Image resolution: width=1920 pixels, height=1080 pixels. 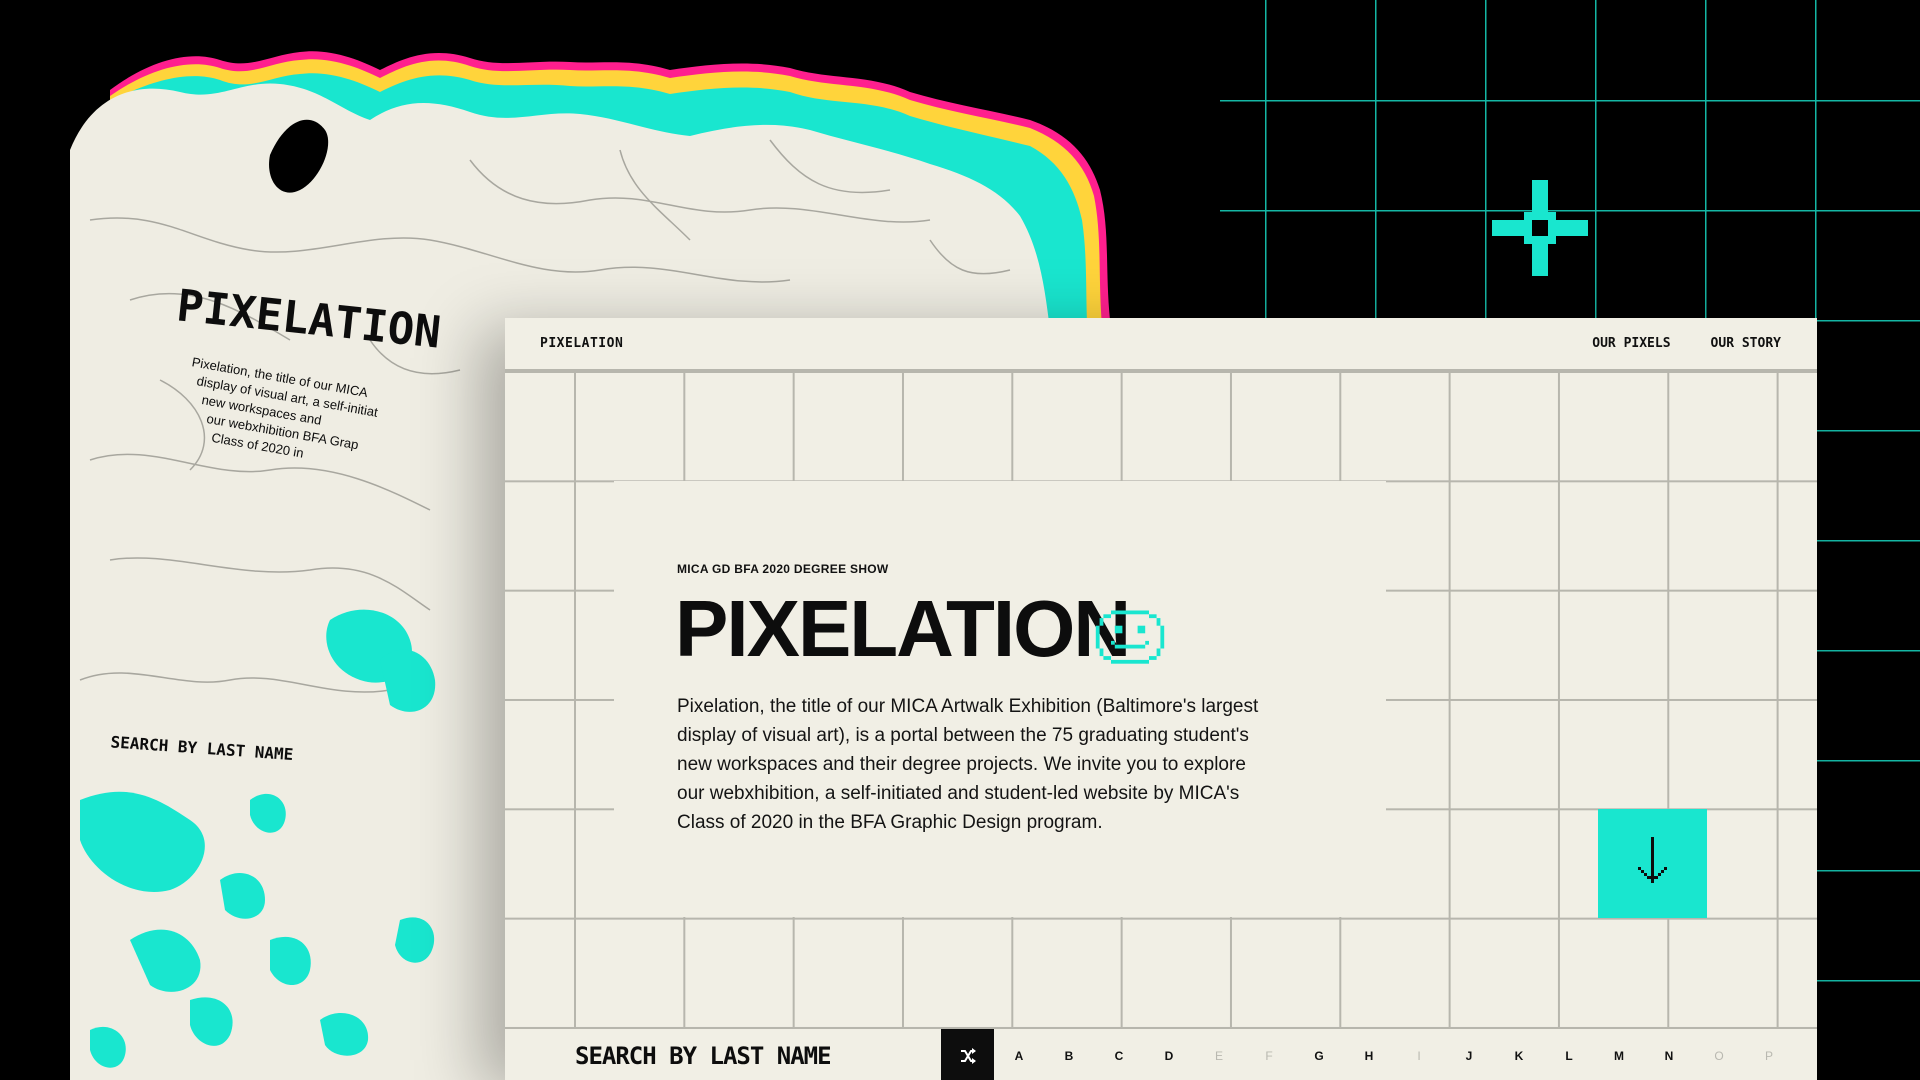 What do you see at coordinates (1319, 1054) in the screenshot?
I see `letter-filter-g: G` at bounding box center [1319, 1054].